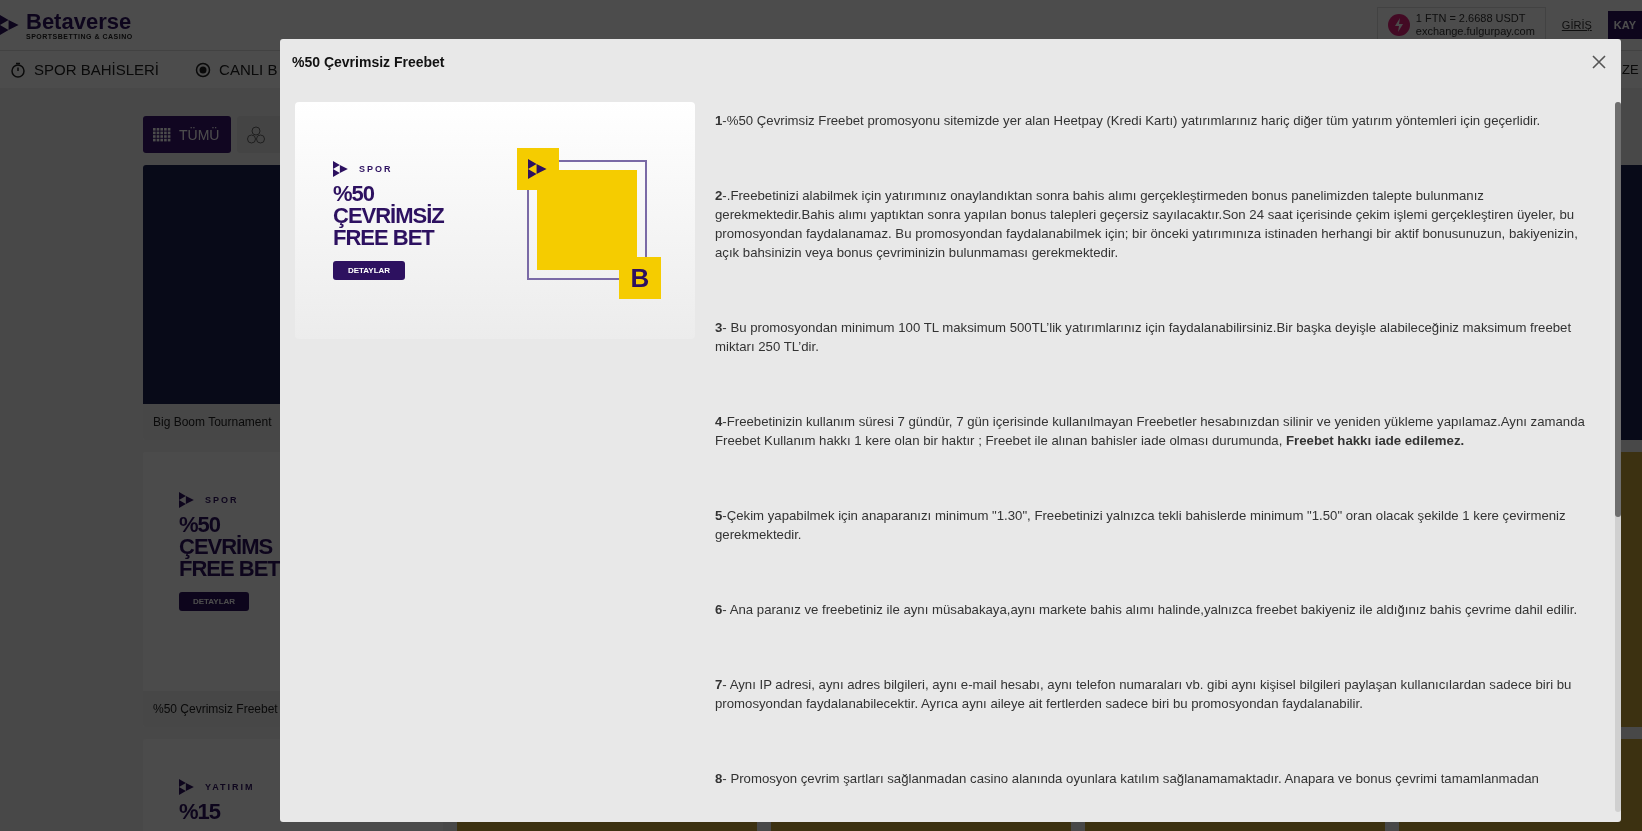 Image resolution: width=1642 pixels, height=831 pixels. Describe the element at coordinates (369, 270) in the screenshot. I see `details-button: DETAYLAR` at that location.